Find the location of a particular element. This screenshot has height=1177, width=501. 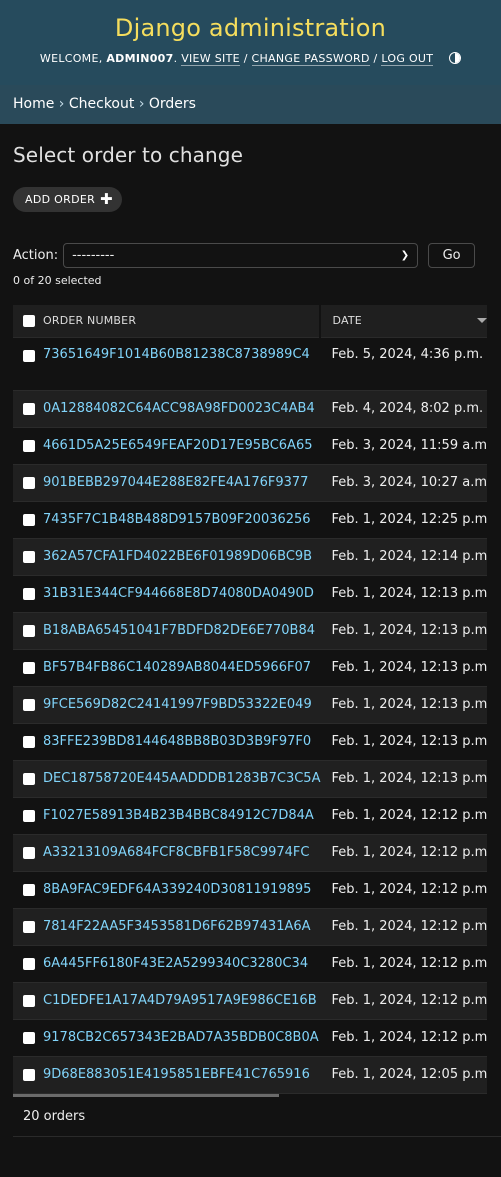

action-select: --------- ❯ is located at coordinates (241, 255).